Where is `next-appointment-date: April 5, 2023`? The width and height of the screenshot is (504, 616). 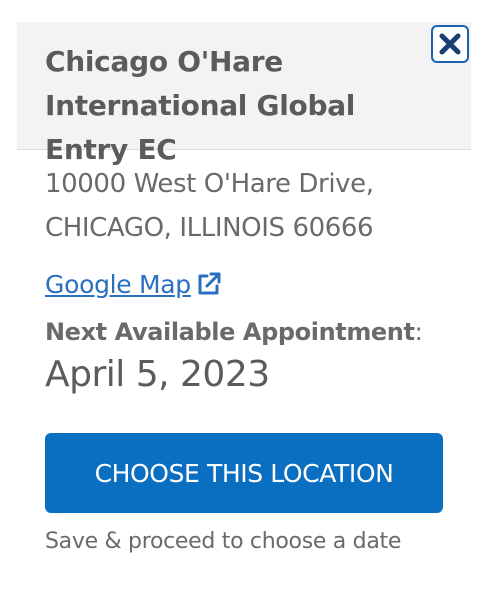
next-appointment-date: April 5, 2023 is located at coordinates (157, 374).